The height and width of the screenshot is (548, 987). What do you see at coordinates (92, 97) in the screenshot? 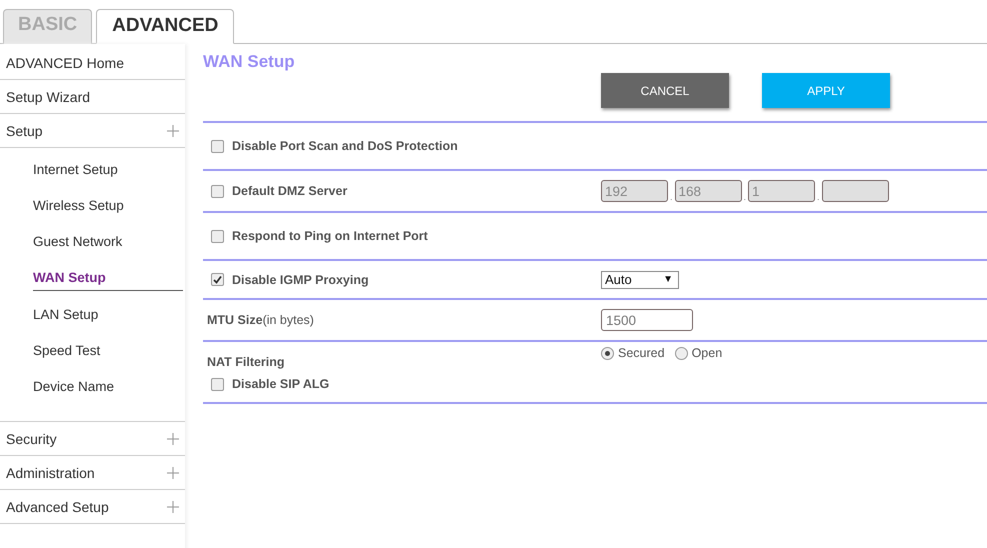
I see `sidebar-item: Setup Wizard` at bounding box center [92, 97].